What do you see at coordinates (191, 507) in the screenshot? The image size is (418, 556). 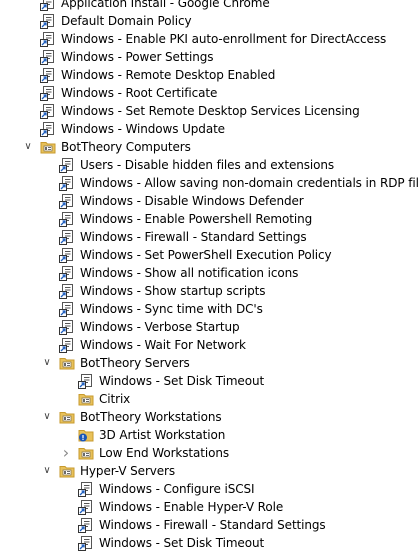 I see `tree-item-label: Windows - Enable Hyper-V Role` at bounding box center [191, 507].